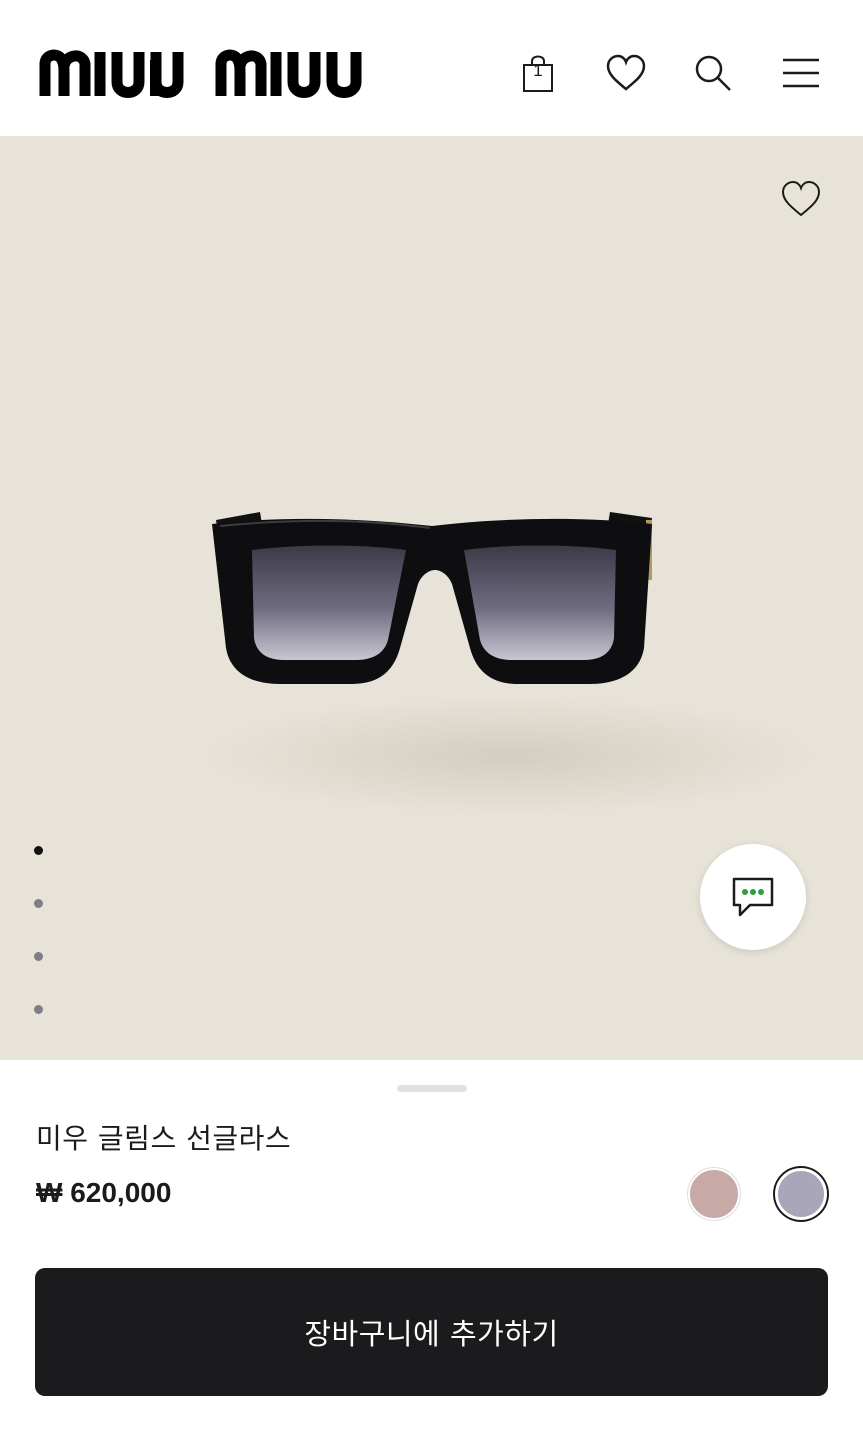  What do you see at coordinates (164, 1138) in the screenshot?
I see `product-name: 미우 글림스 선글라스` at bounding box center [164, 1138].